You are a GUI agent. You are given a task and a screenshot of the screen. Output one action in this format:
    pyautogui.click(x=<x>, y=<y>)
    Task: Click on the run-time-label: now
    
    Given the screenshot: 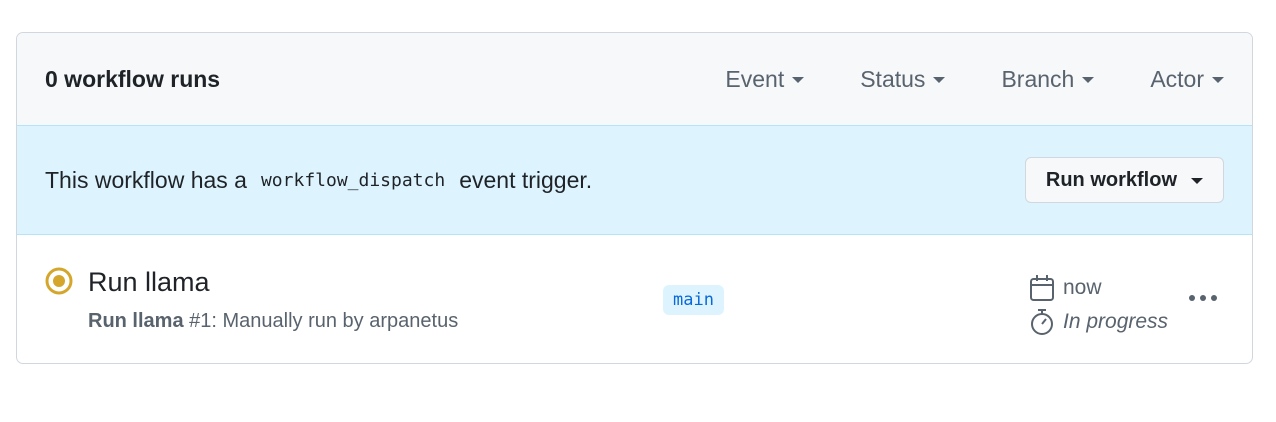 What is the action you would take?
    pyautogui.click(x=1082, y=287)
    